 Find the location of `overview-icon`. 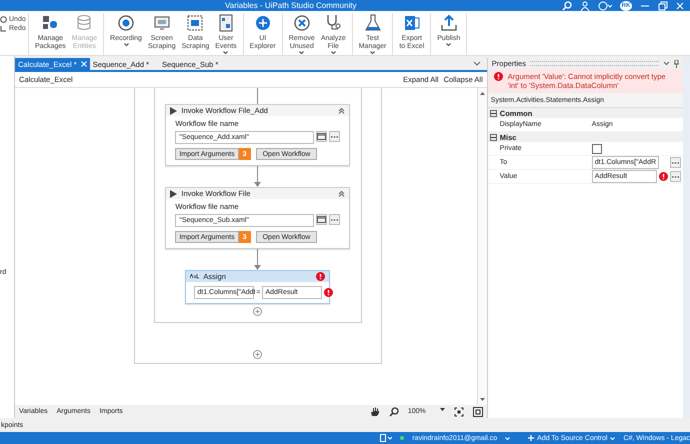

overview-icon is located at coordinates (477, 411).